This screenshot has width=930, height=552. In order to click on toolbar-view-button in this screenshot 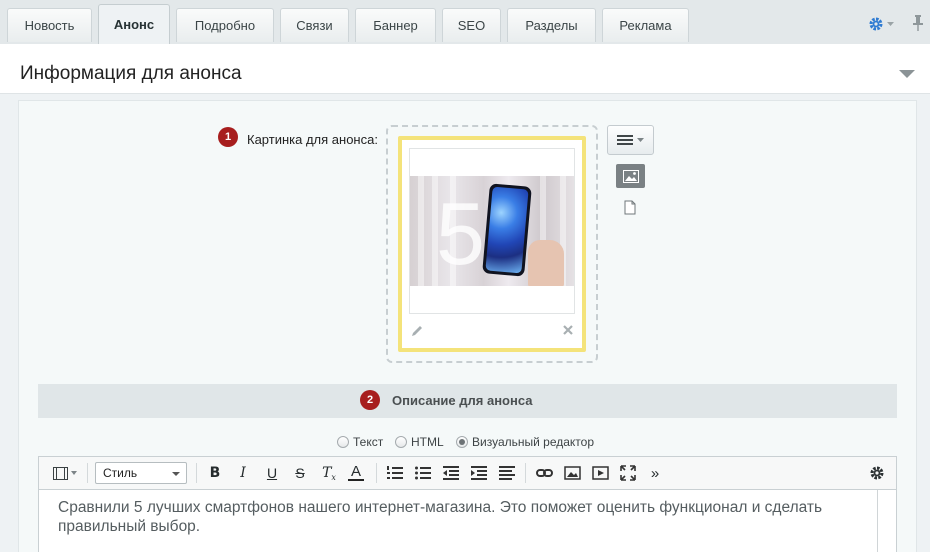, I will do `click(65, 473)`.